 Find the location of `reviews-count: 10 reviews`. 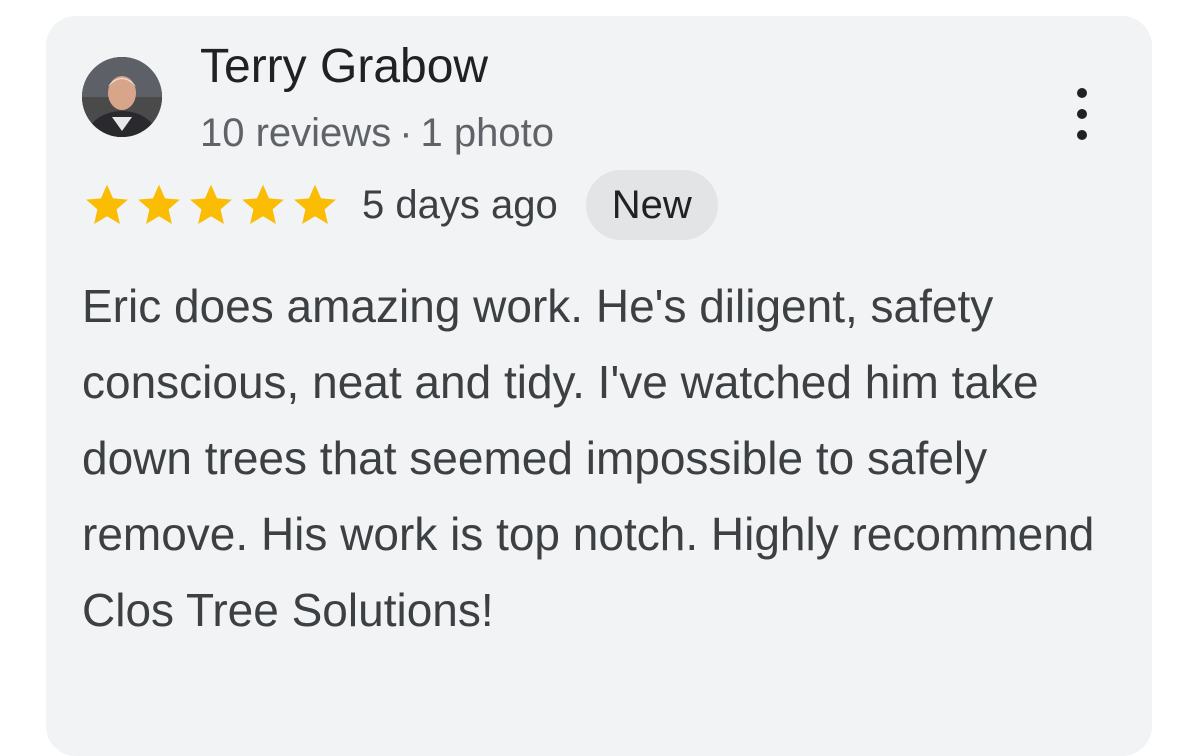

reviews-count: 10 reviews is located at coordinates (296, 133).